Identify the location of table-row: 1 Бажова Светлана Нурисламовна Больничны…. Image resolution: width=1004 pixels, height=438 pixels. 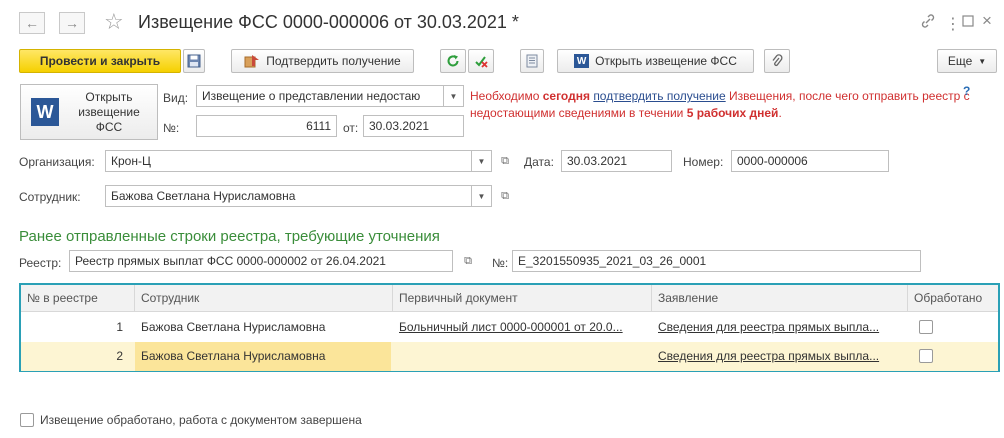
(509, 327).